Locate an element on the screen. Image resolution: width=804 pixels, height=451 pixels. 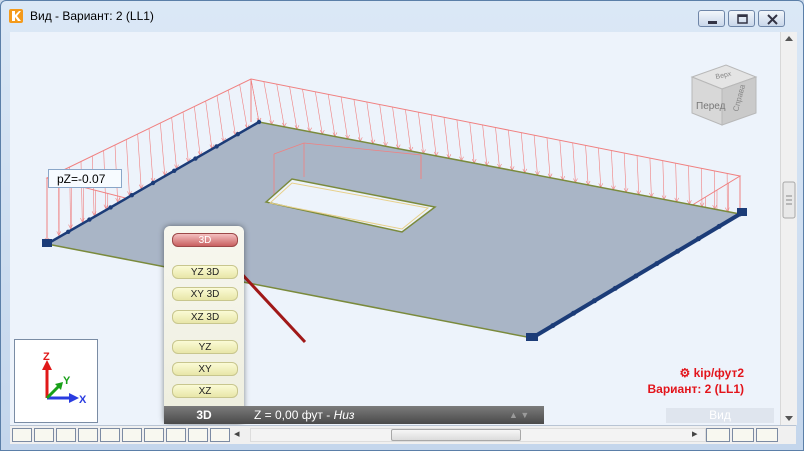
tool-supports-button is located at coordinates (22, 435).